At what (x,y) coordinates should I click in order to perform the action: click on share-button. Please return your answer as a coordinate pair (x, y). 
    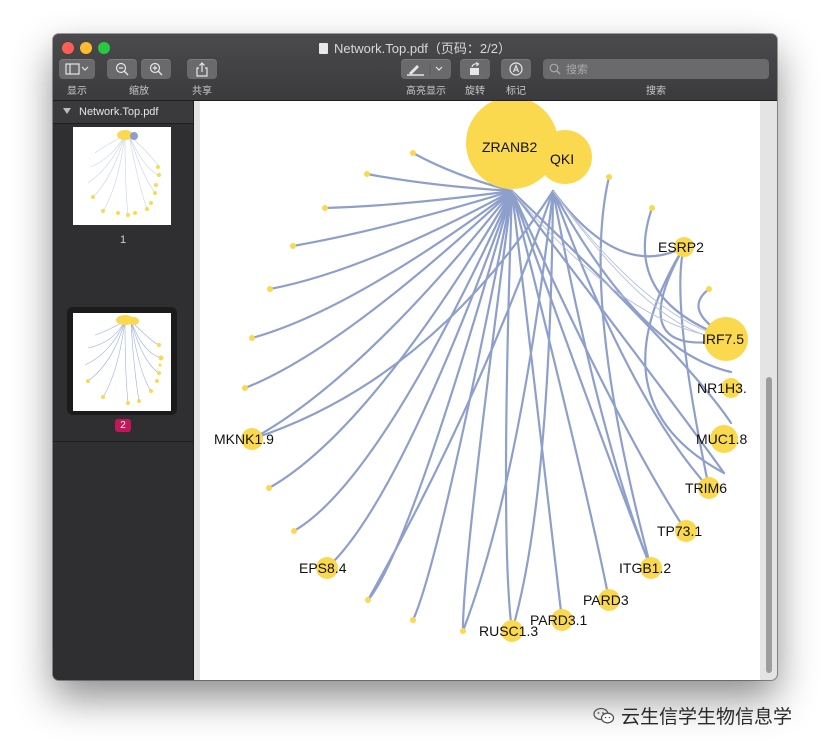
    Looking at the image, I should click on (202, 69).